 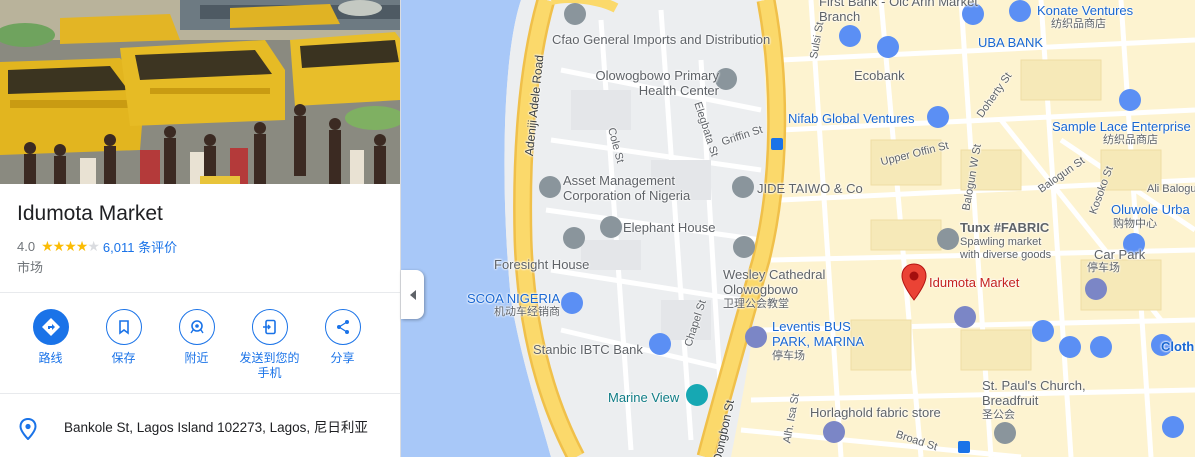 I want to click on send-to-phone-icon, so click(x=269, y=327).